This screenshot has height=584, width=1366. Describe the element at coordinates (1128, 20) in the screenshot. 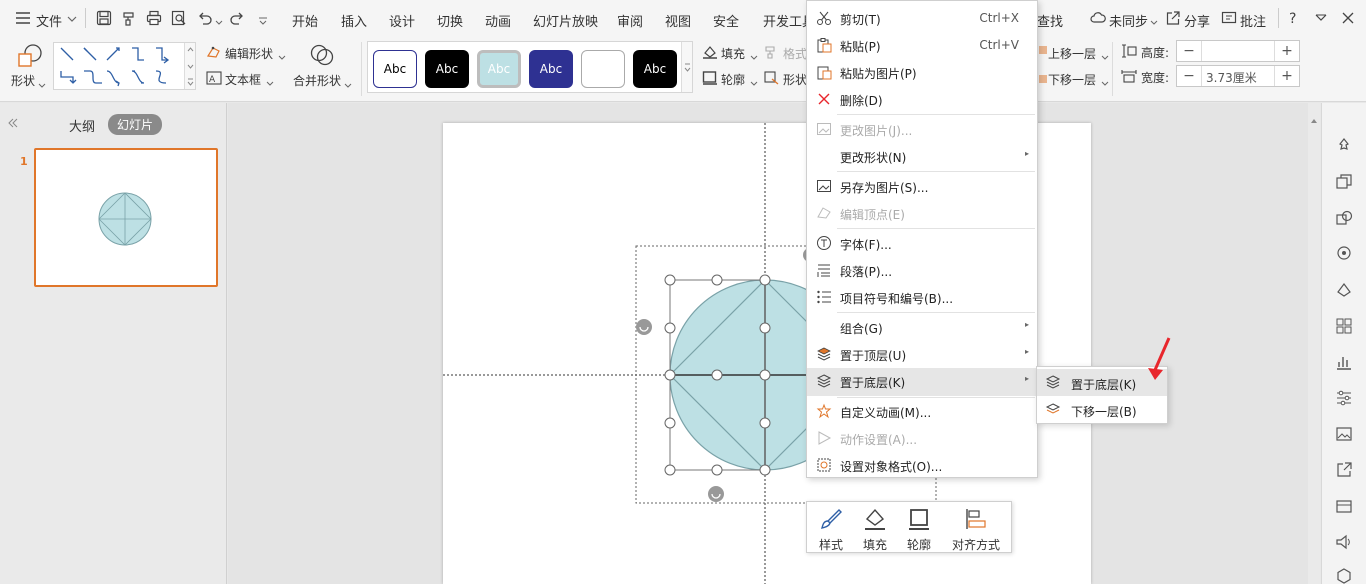

I see `sync-status: 未同步` at that location.